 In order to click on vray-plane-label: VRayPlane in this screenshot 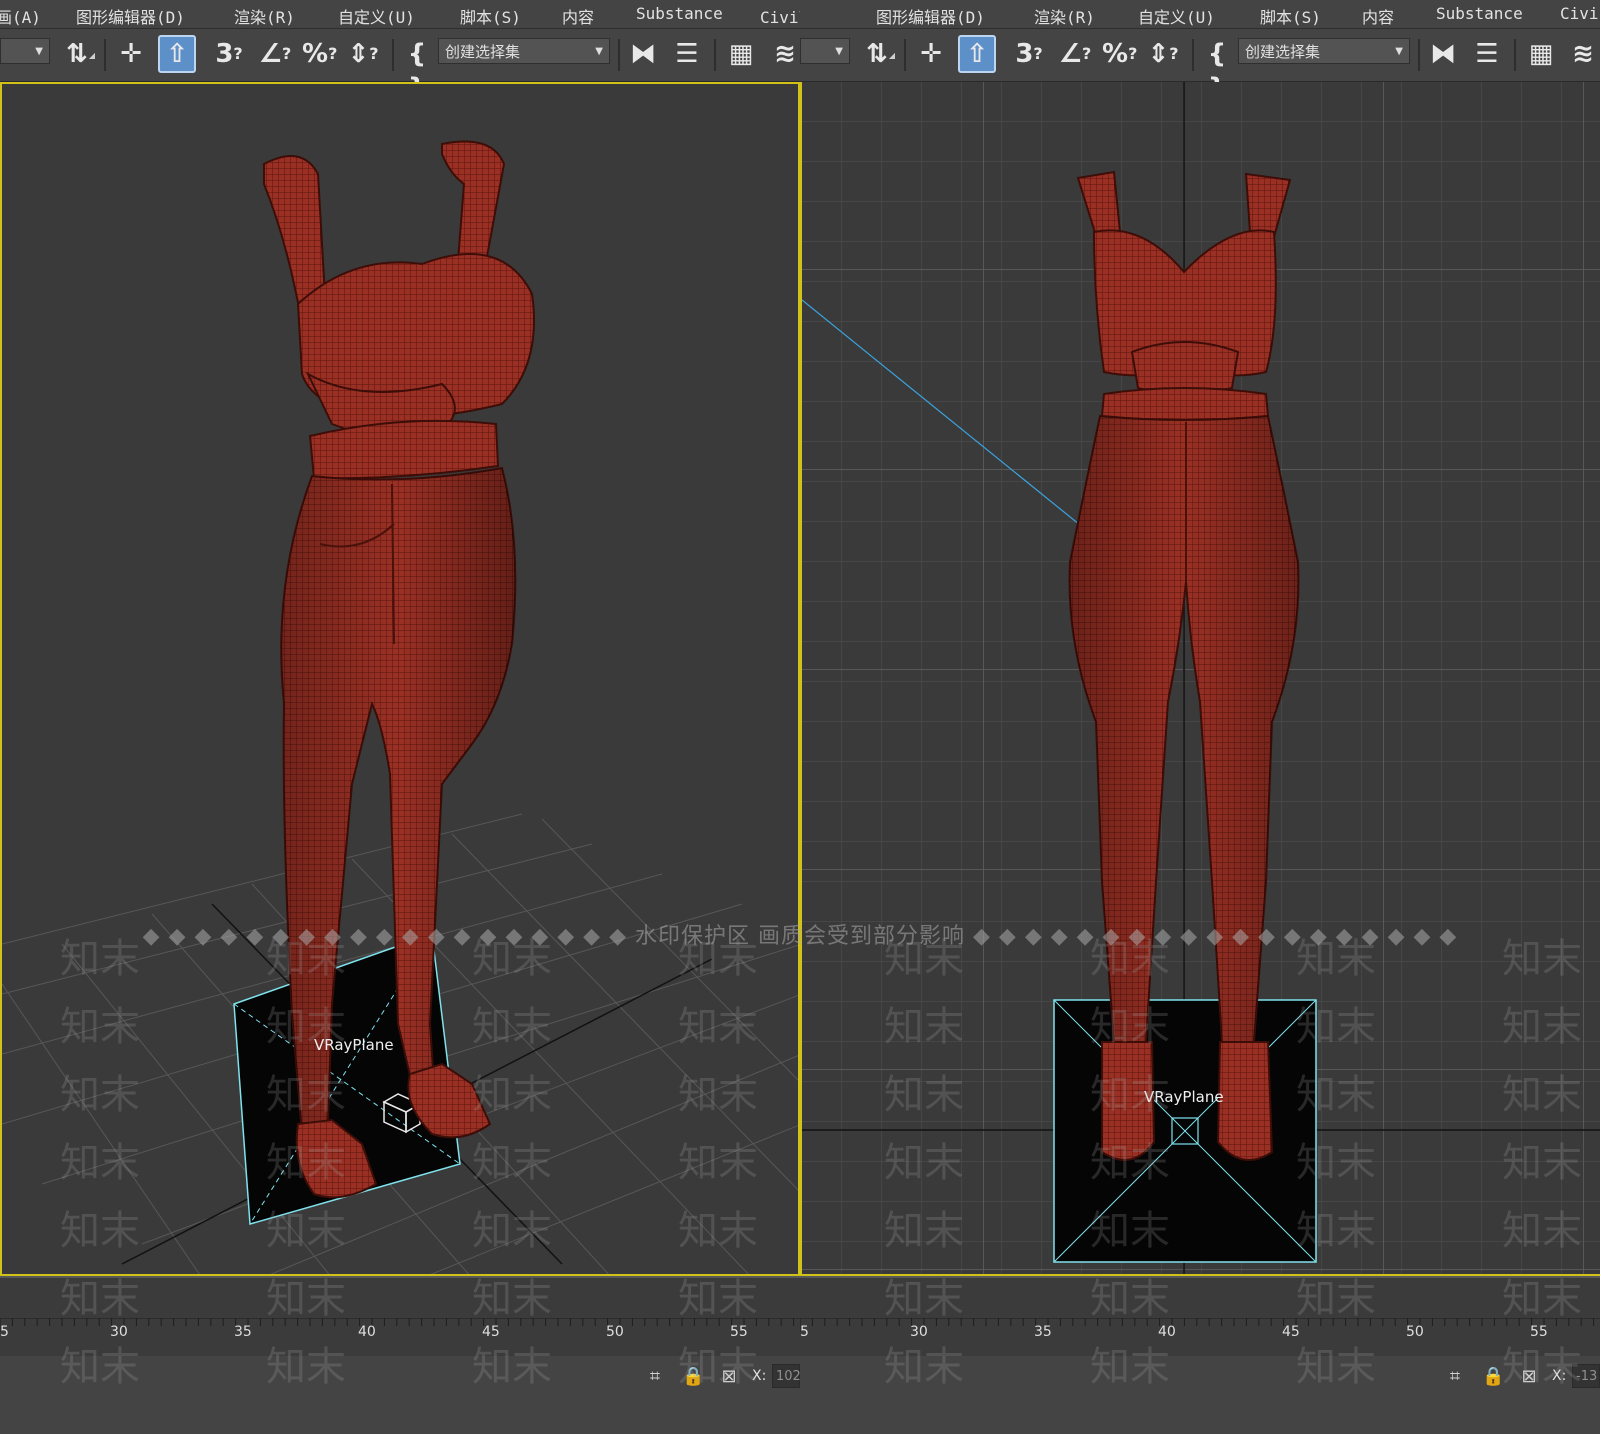, I will do `click(354, 1045)`.